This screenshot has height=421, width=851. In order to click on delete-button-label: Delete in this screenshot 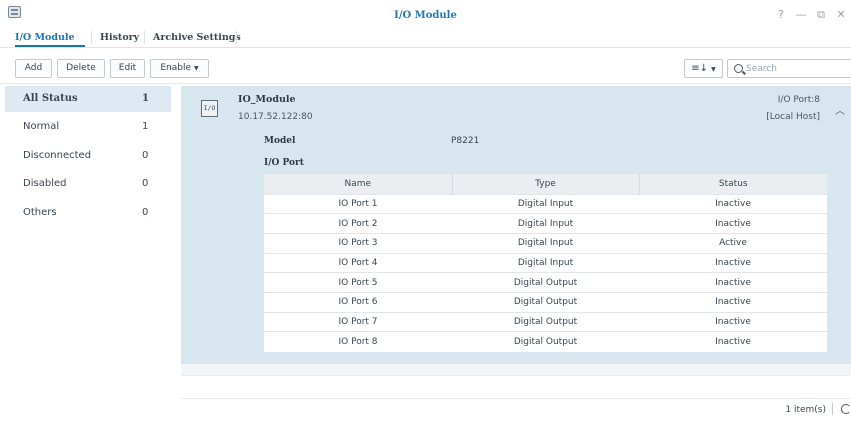, I will do `click(81, 68)`.